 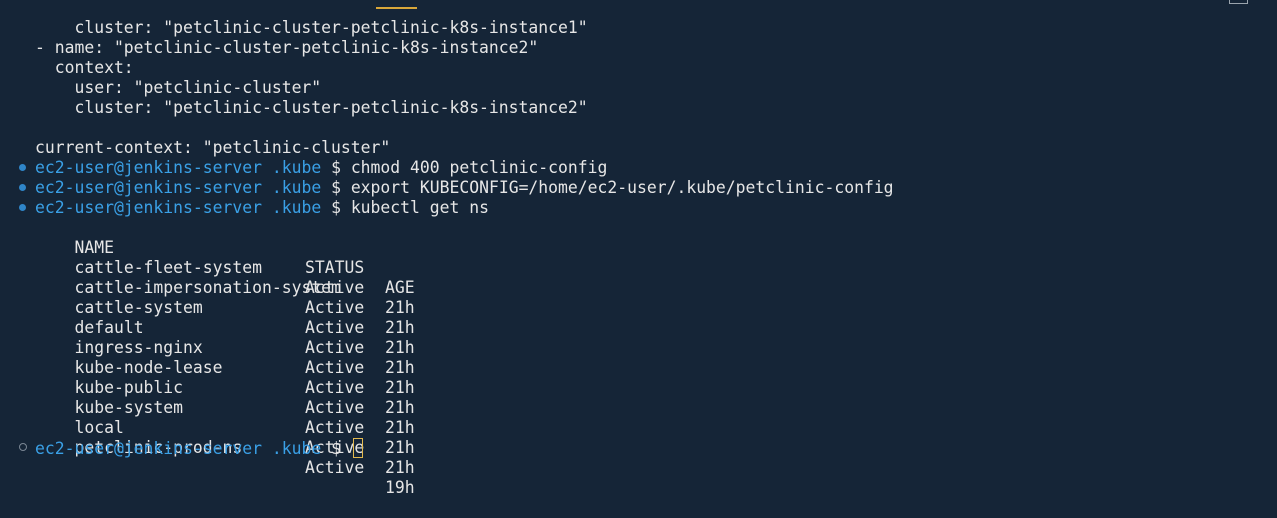 What do you see at coordinates (224, 337) in the screenshot?
I see `table-row: default Active 21h` at bounding box center [224, 337].